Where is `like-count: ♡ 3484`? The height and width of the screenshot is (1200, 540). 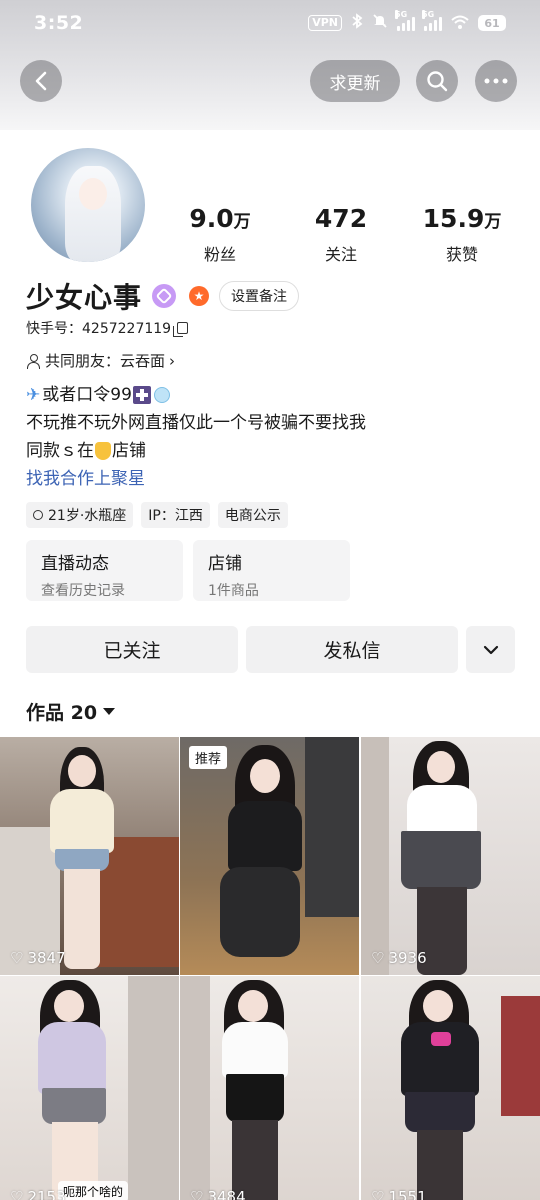
like-count: ♡ 3484 is located at coordinates (218, 1194).